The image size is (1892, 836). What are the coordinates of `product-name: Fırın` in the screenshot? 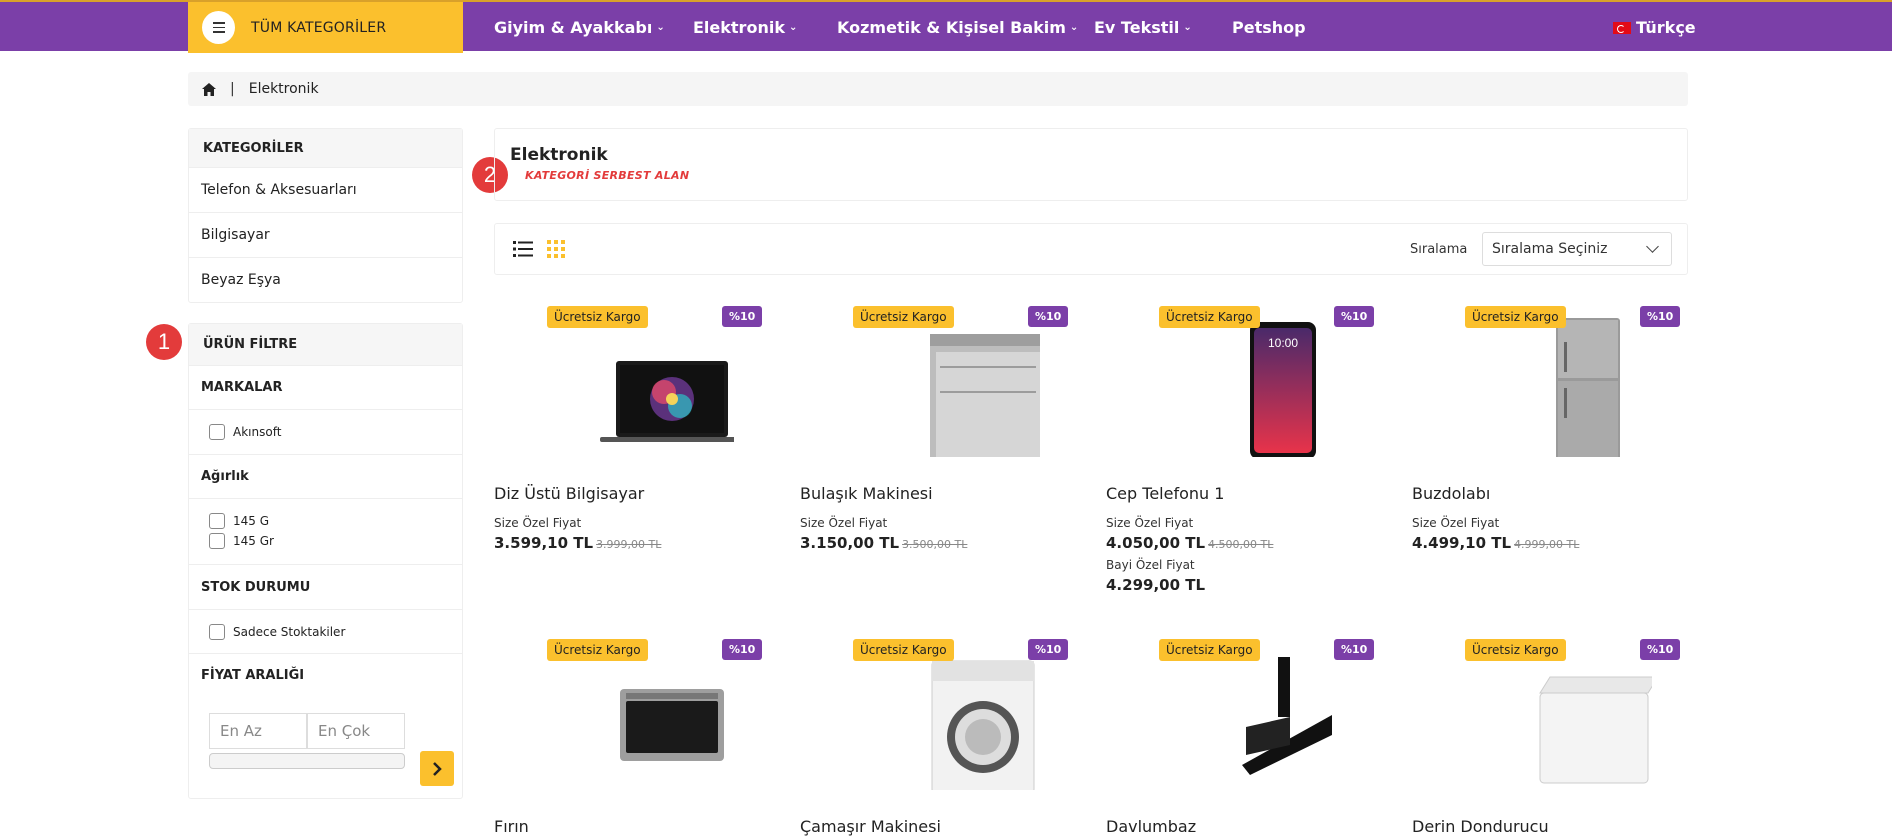 It's located at (511, 826).